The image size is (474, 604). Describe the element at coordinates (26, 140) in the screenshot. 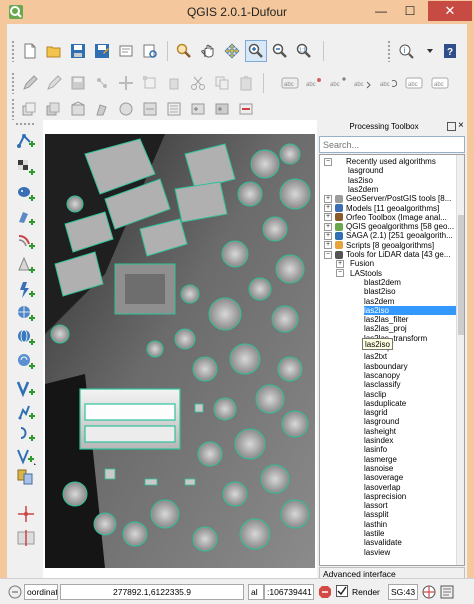

I see `add-vector-icon` at that location.